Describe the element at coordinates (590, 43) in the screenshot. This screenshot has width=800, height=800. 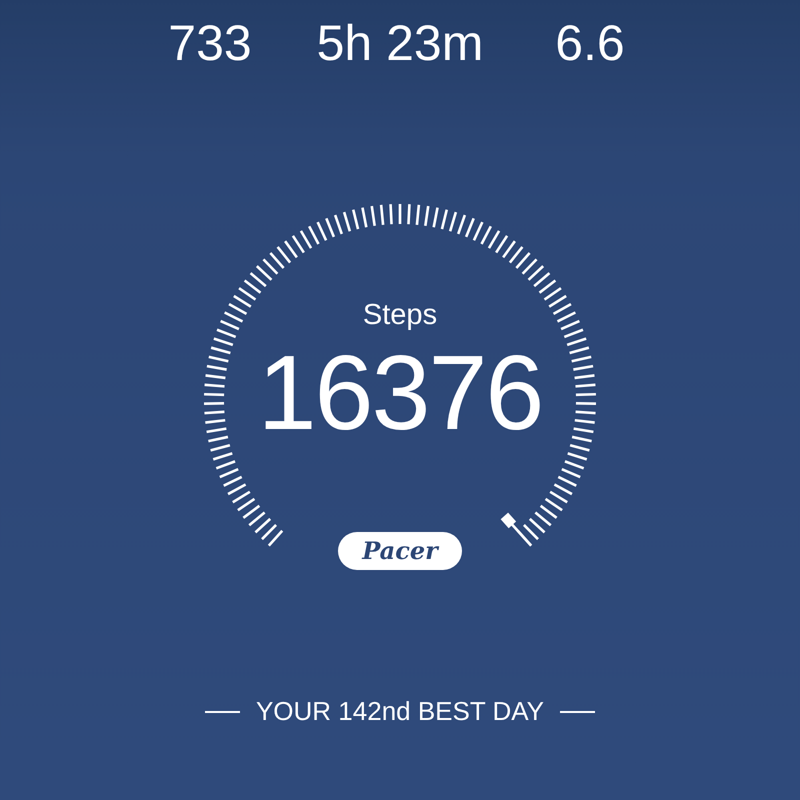
I see `stat-value: 6.6` at that location.